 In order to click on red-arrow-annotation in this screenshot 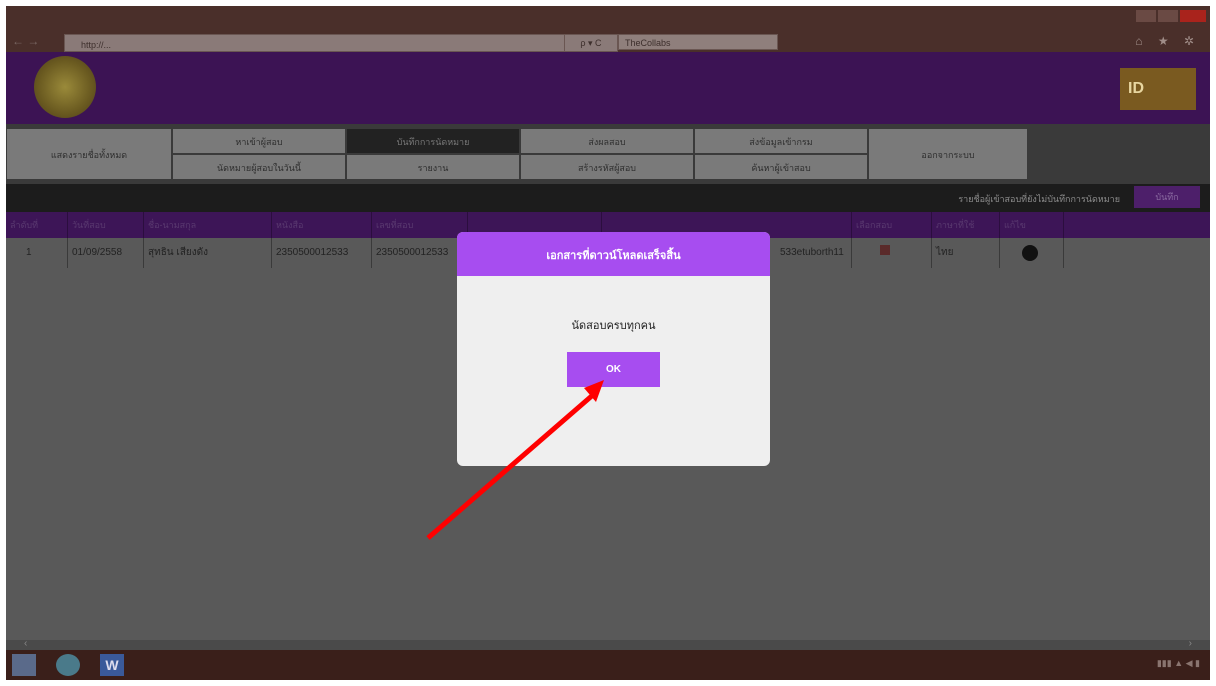, I will do `click(515, 460)`.